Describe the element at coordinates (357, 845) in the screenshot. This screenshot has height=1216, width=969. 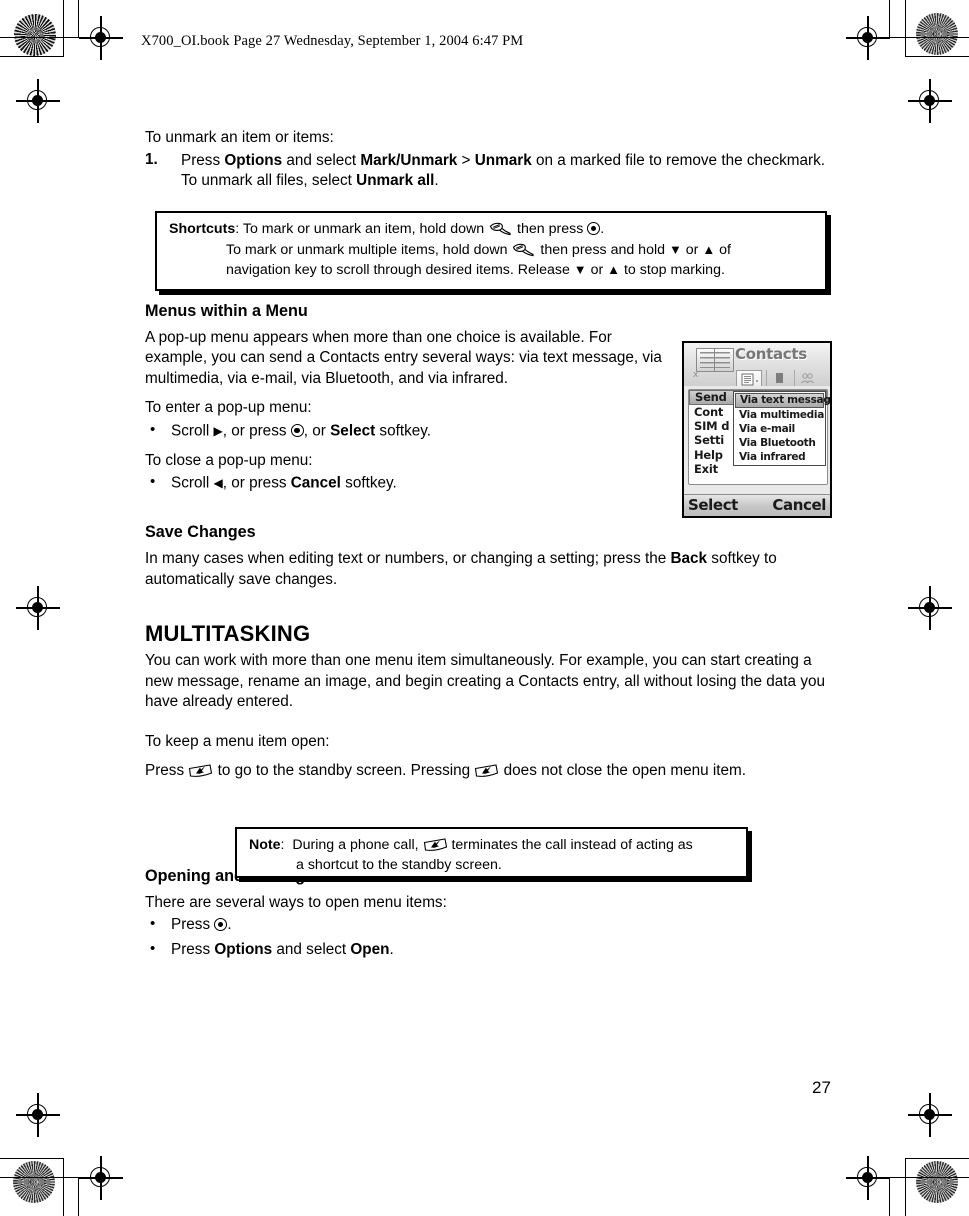
I see `note-line1-a: During a phone call,` at that location.